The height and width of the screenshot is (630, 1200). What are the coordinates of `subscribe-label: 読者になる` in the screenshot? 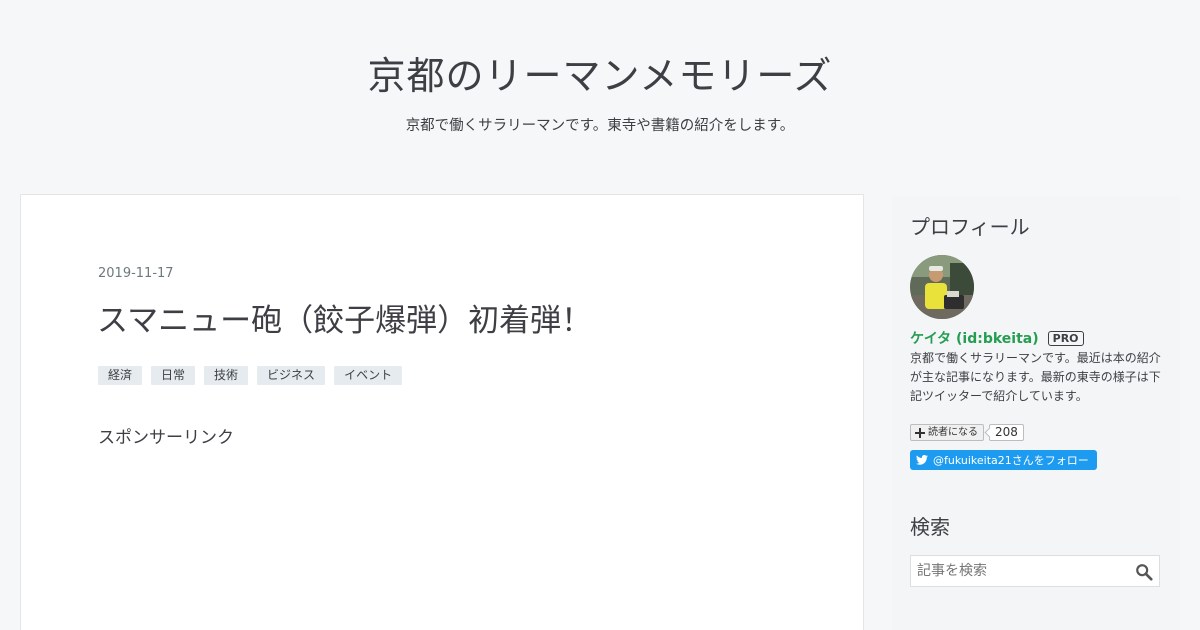 It's located at (953, 432).